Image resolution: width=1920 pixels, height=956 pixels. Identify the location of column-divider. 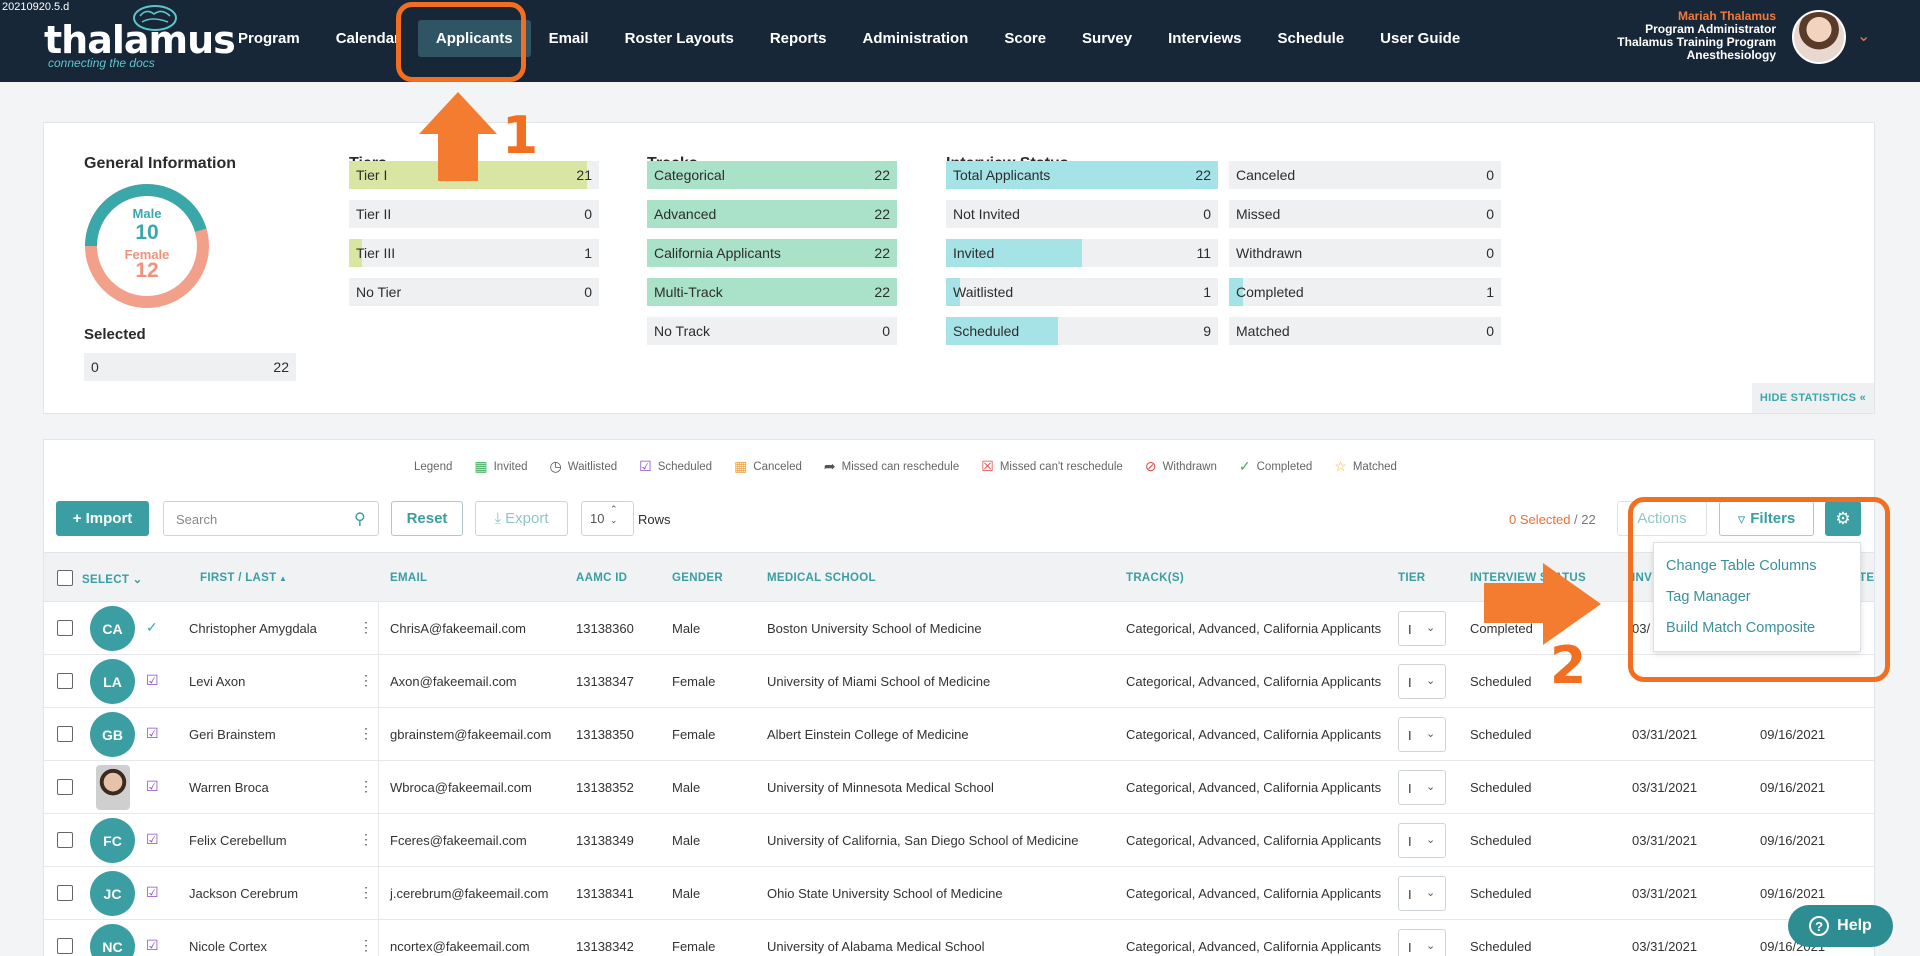
(378, 840).